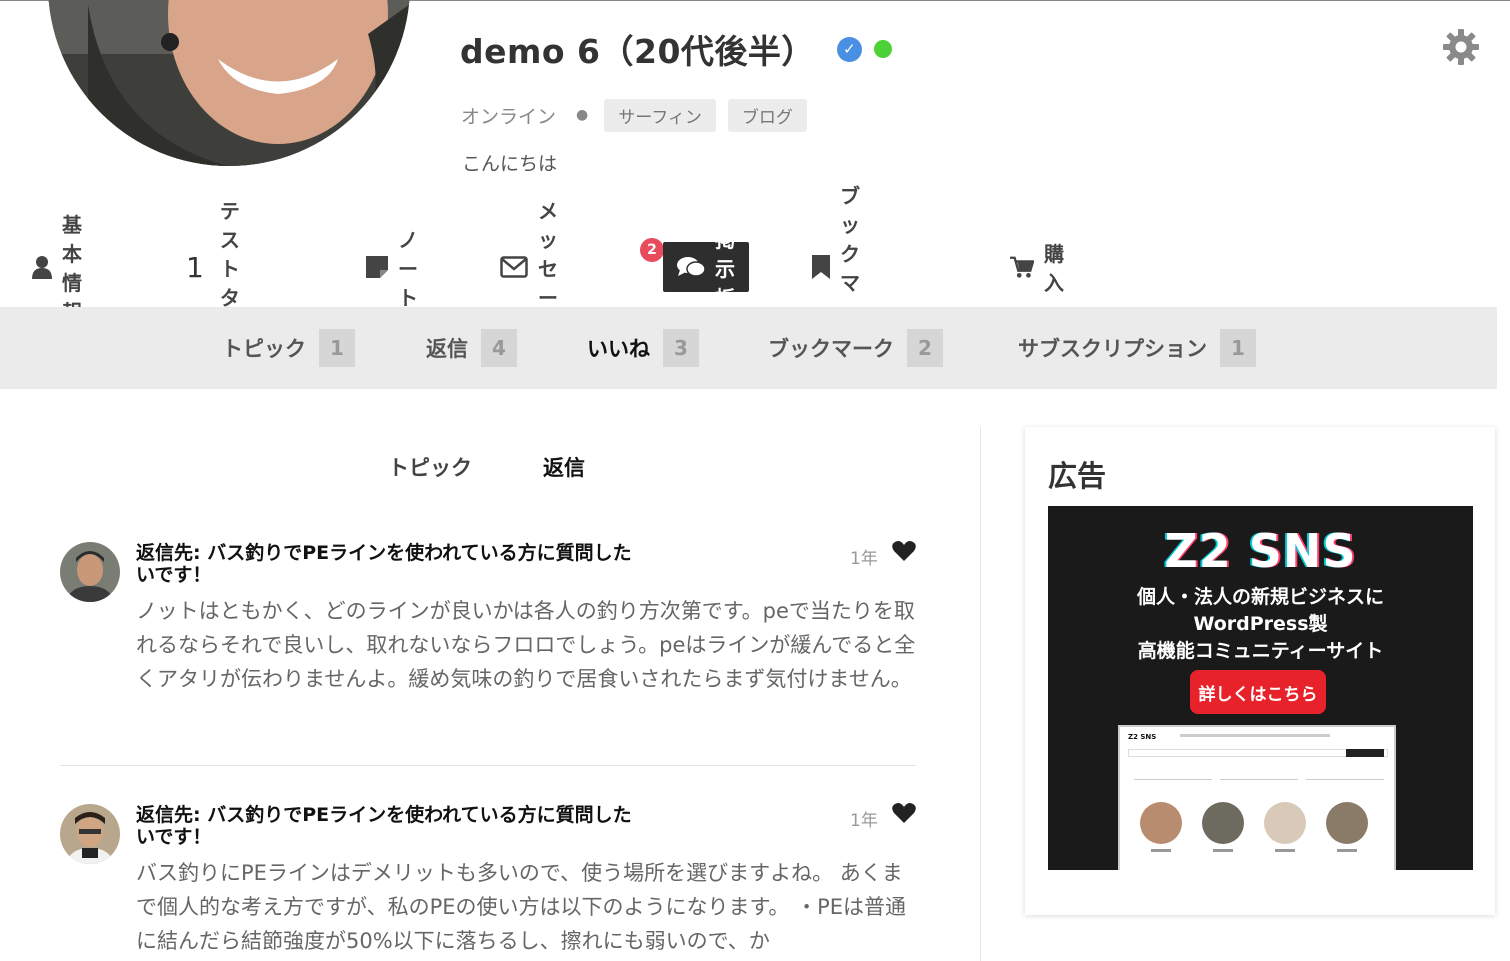  Describe the element at coordinates (510, 164) in the screenshot. I see `profile-bio: こんにちは` at that location.